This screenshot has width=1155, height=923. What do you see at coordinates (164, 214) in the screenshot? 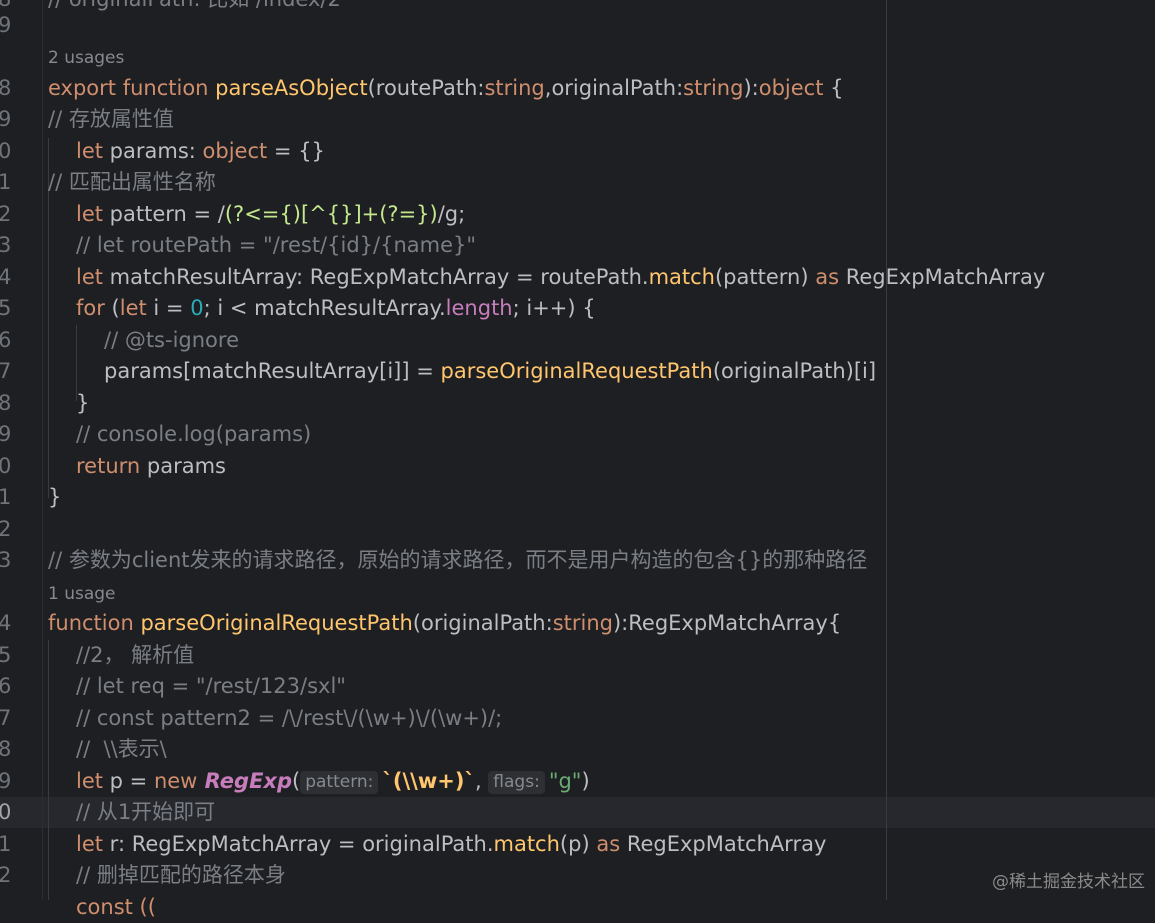
I see `code-text: pattern = /` at bounding box center [164, 214].